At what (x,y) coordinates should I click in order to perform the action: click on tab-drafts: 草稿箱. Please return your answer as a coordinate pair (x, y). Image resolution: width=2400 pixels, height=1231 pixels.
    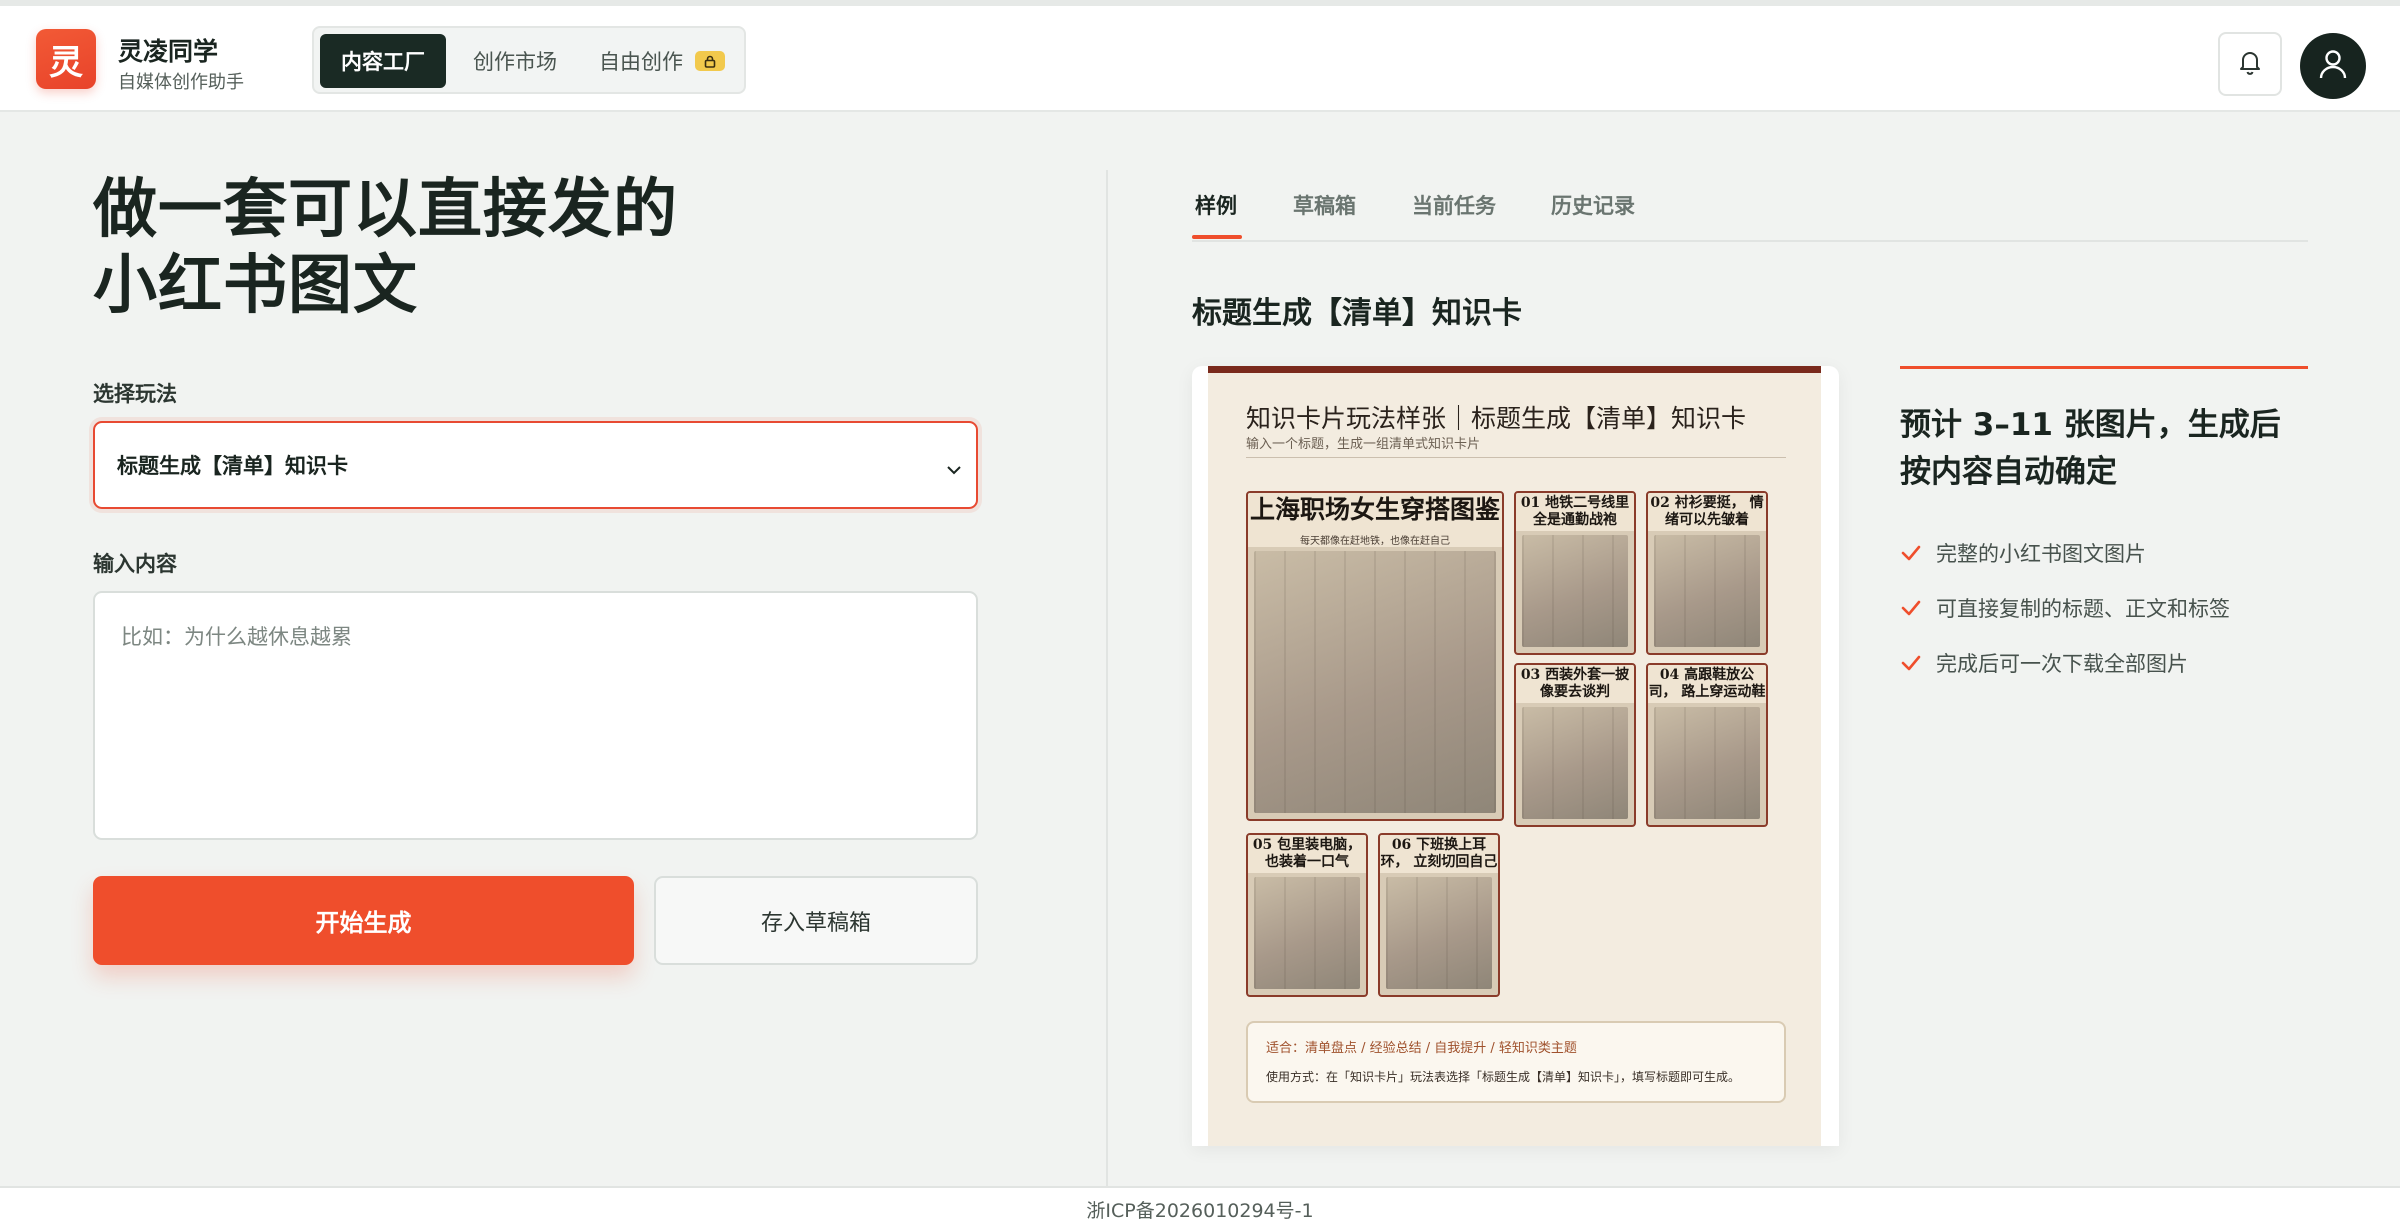
    Looking at the image, I should click on (1324, 205).